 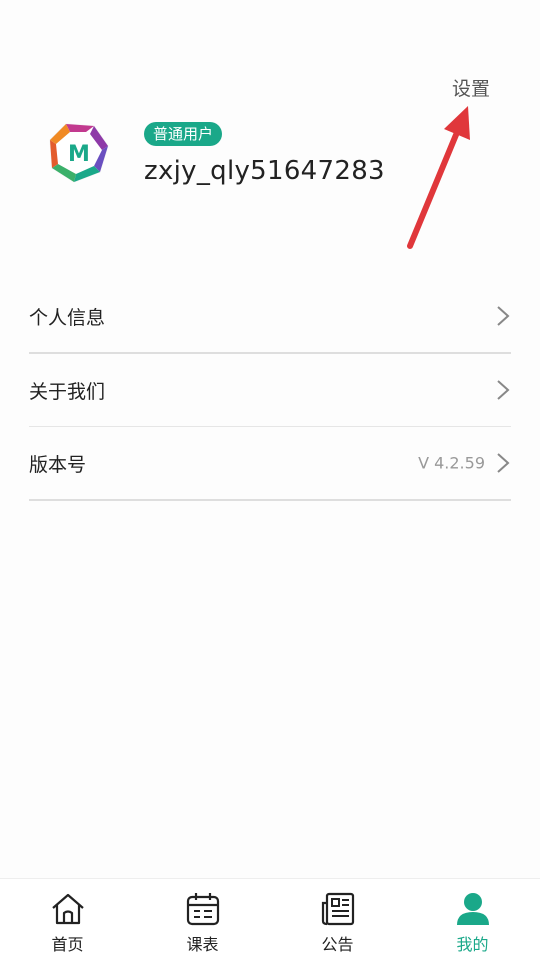 I want to click on menu-item-label: 关于我们, so click(x=67, y=391).